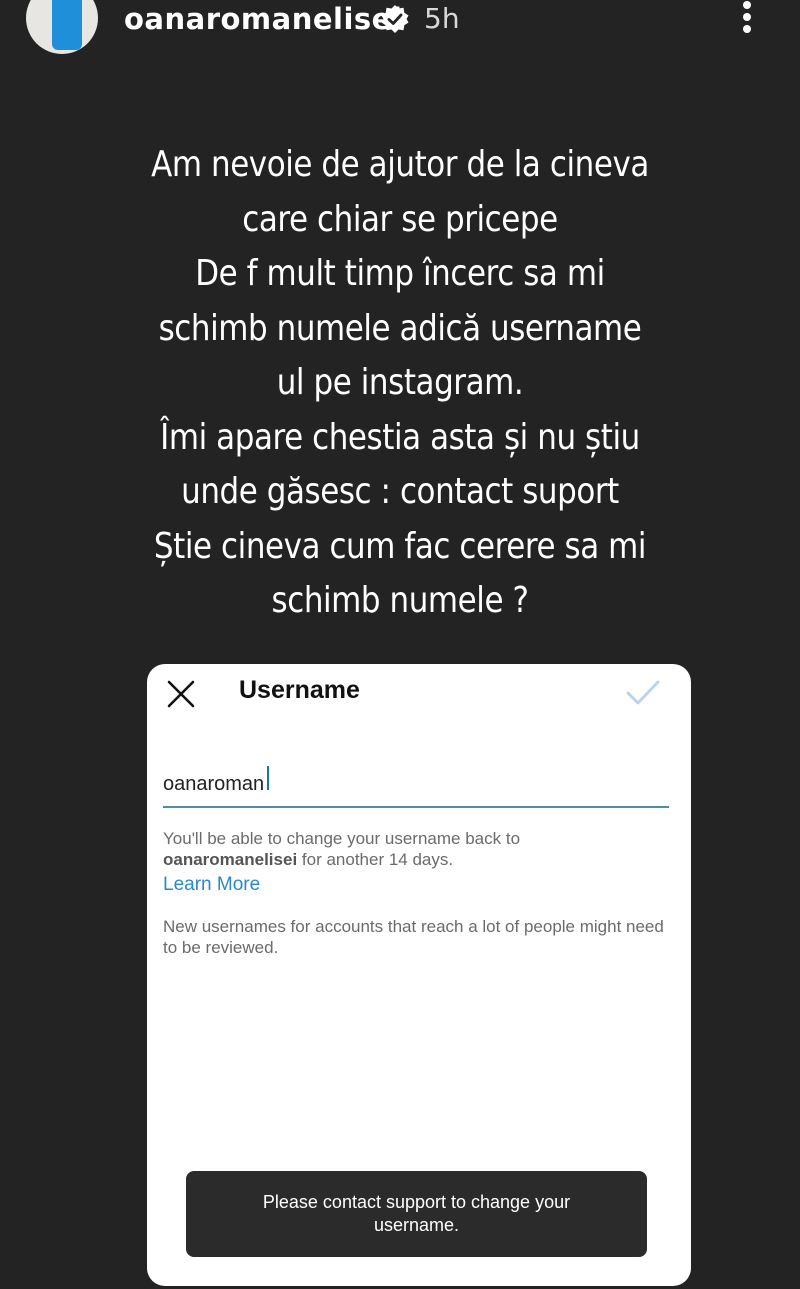  I want to click on verified-badge-icon, so click(395, 19).